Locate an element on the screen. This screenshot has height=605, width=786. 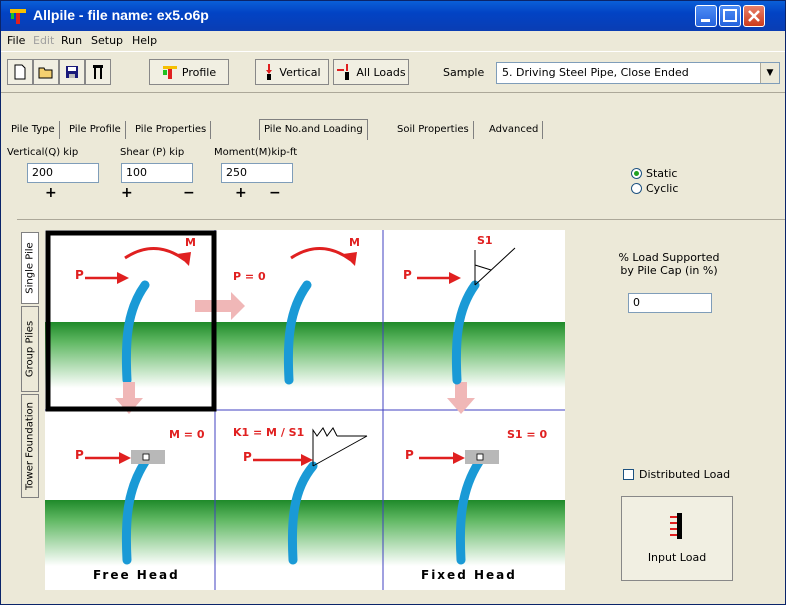
cap-load-input: 0 is located at coordinates (670, 303).